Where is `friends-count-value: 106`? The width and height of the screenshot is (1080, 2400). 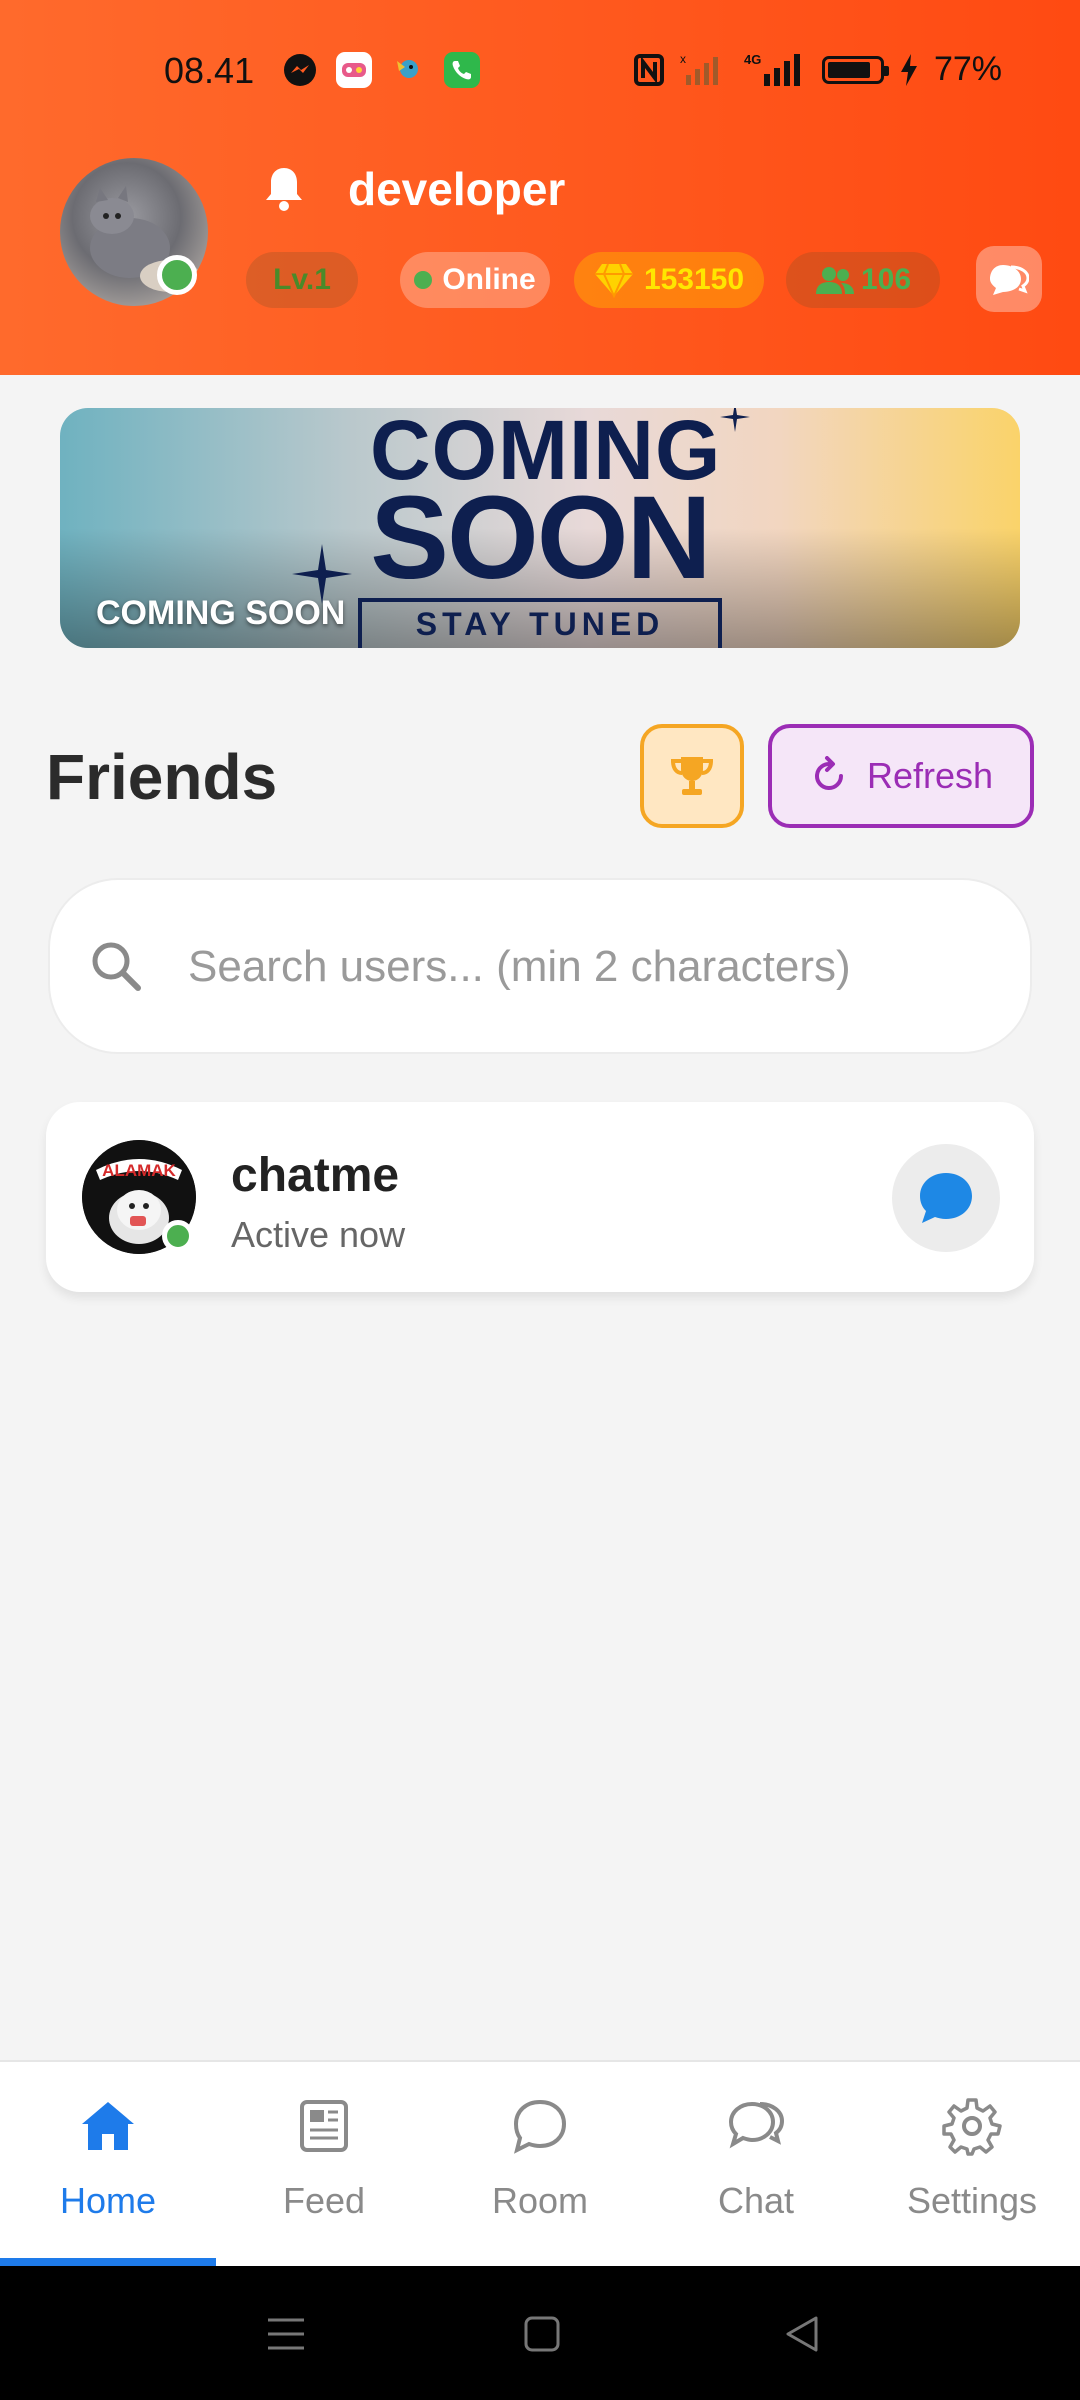
friends-count-value: 106 is located at coordinates (886, 279).